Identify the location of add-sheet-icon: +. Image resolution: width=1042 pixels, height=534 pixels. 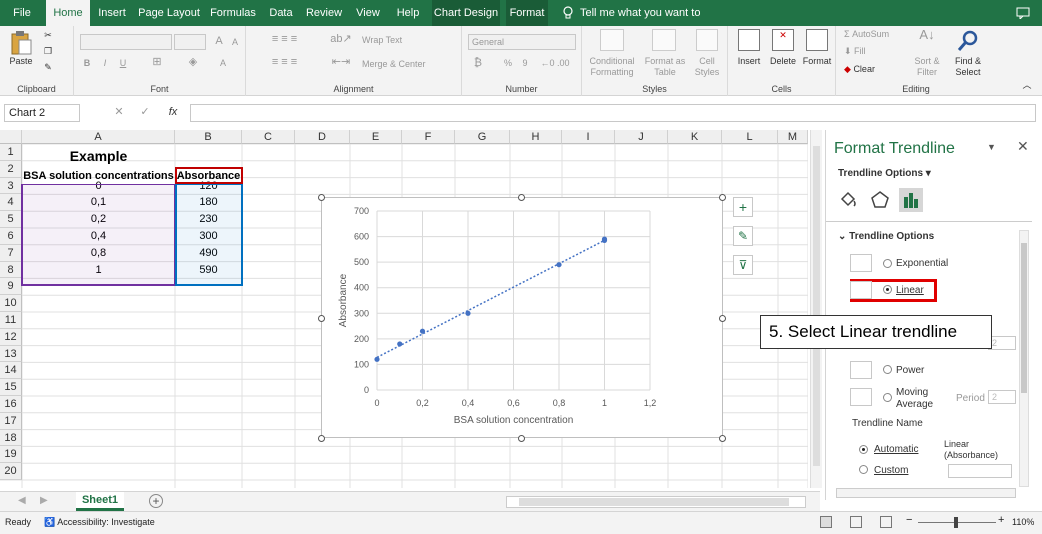
(156, 501).